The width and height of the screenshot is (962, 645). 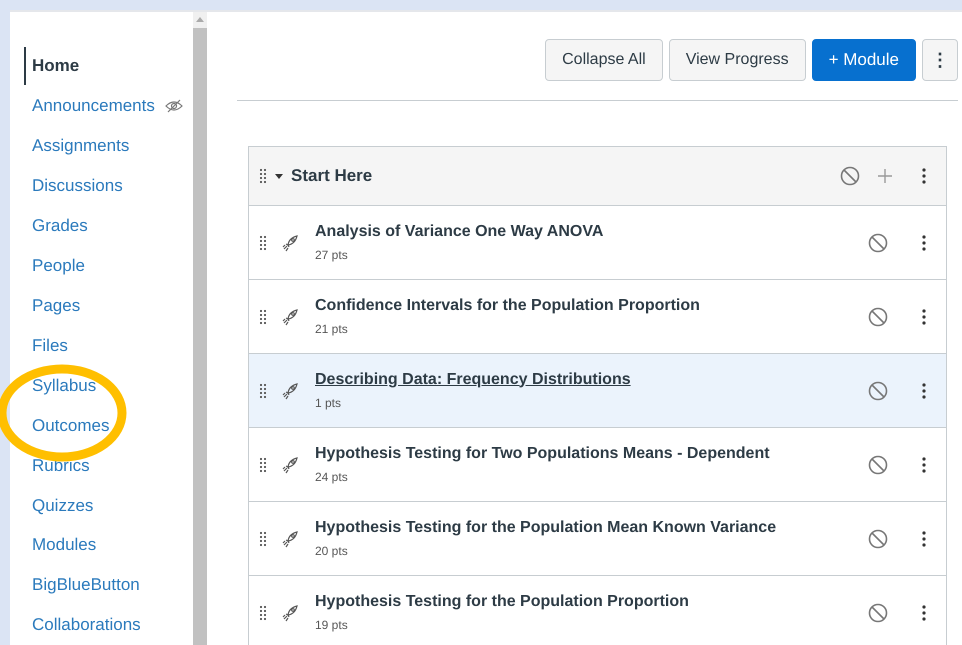 I want to click on points-label: 21 pts, so click(x=332, y=329).